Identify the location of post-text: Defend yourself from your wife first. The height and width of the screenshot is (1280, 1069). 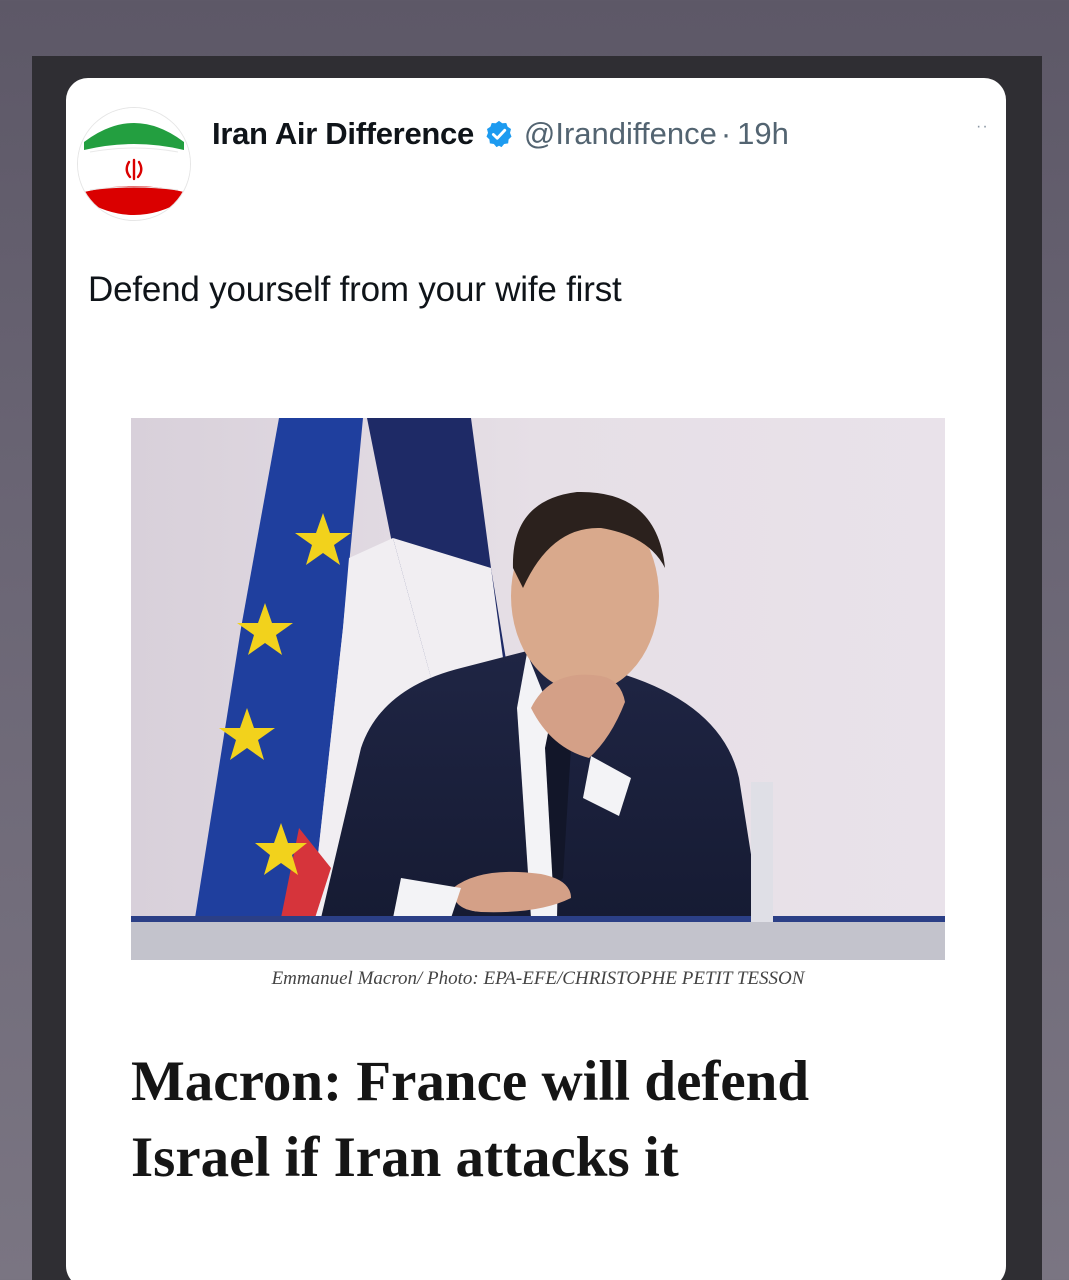
(355, 289).